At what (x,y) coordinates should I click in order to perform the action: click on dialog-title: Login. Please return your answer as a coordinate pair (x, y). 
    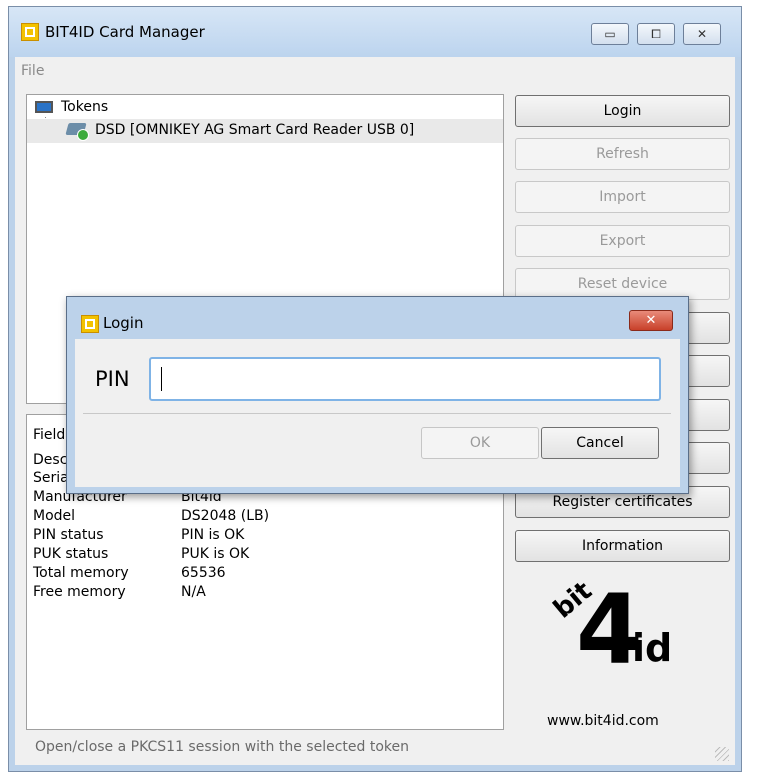
    Looking at the image, I should click on (123, 323).